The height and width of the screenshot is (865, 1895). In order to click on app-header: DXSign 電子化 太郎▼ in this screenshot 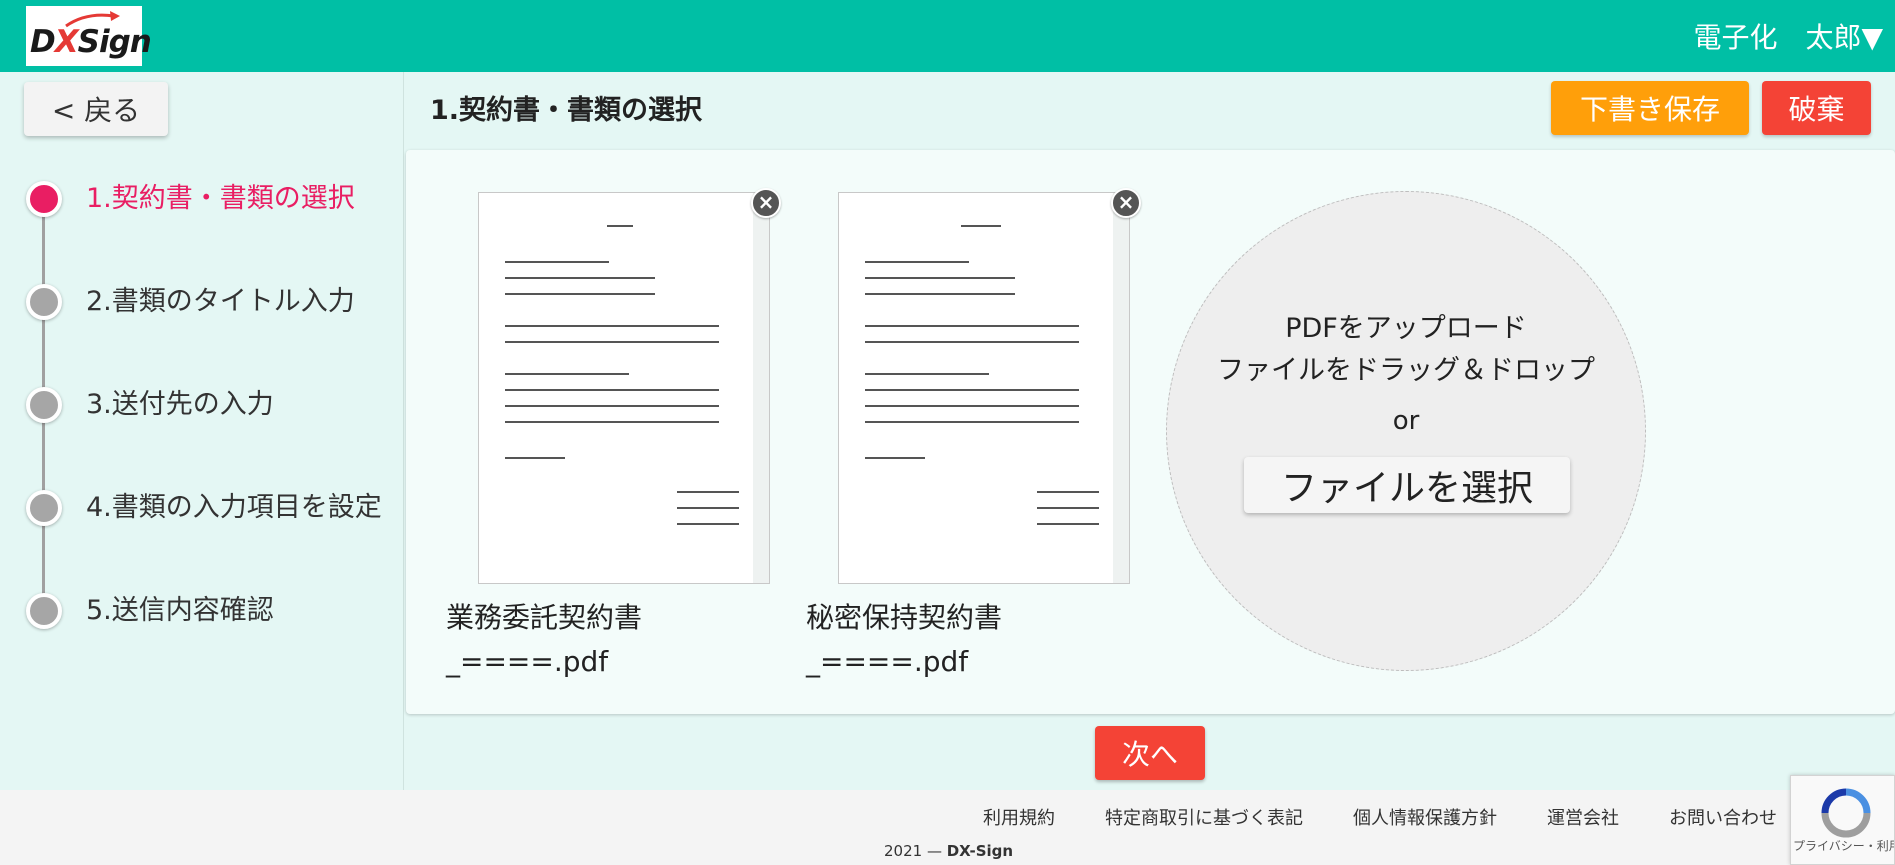, I will do `click(947, 36)`.